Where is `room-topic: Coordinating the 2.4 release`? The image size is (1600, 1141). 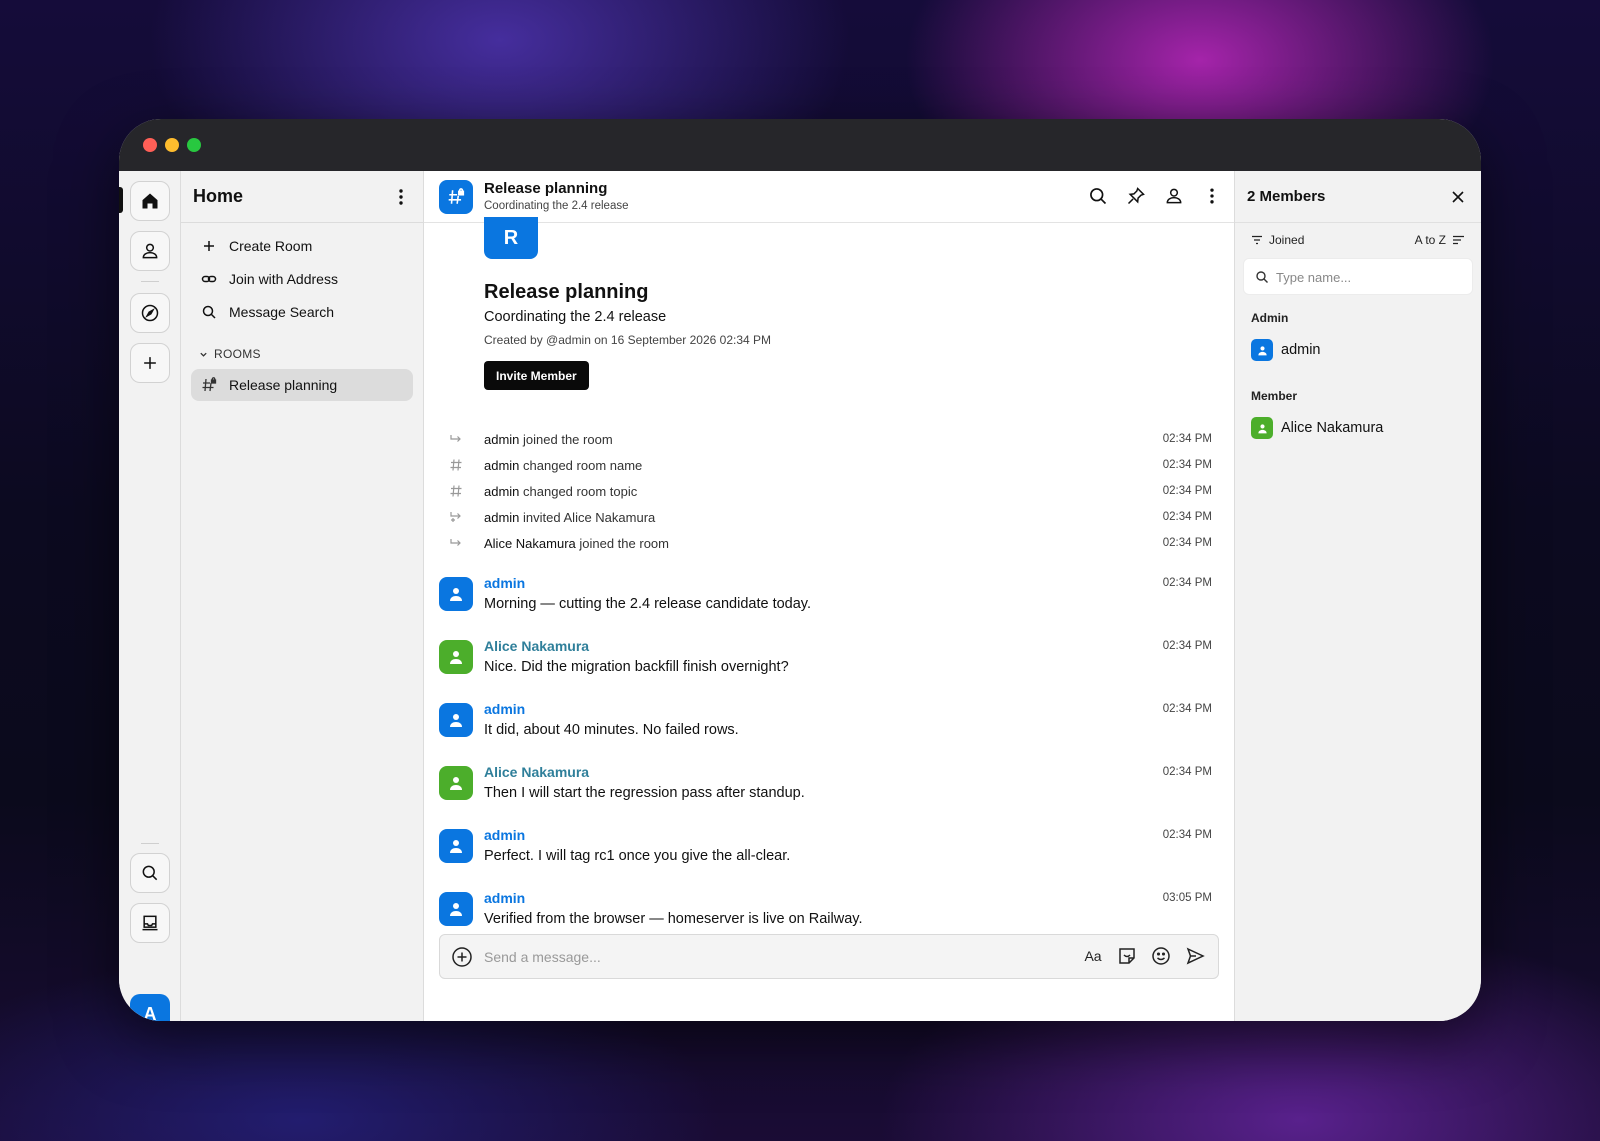 room-topic: Coordinating the 2.4 release is located at coordinates (556, 206).